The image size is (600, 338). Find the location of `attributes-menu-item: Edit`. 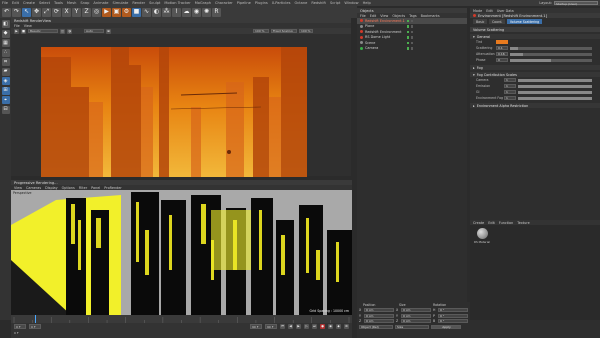

attributes-menu-item: Edit is located at coordinates (489, 11).